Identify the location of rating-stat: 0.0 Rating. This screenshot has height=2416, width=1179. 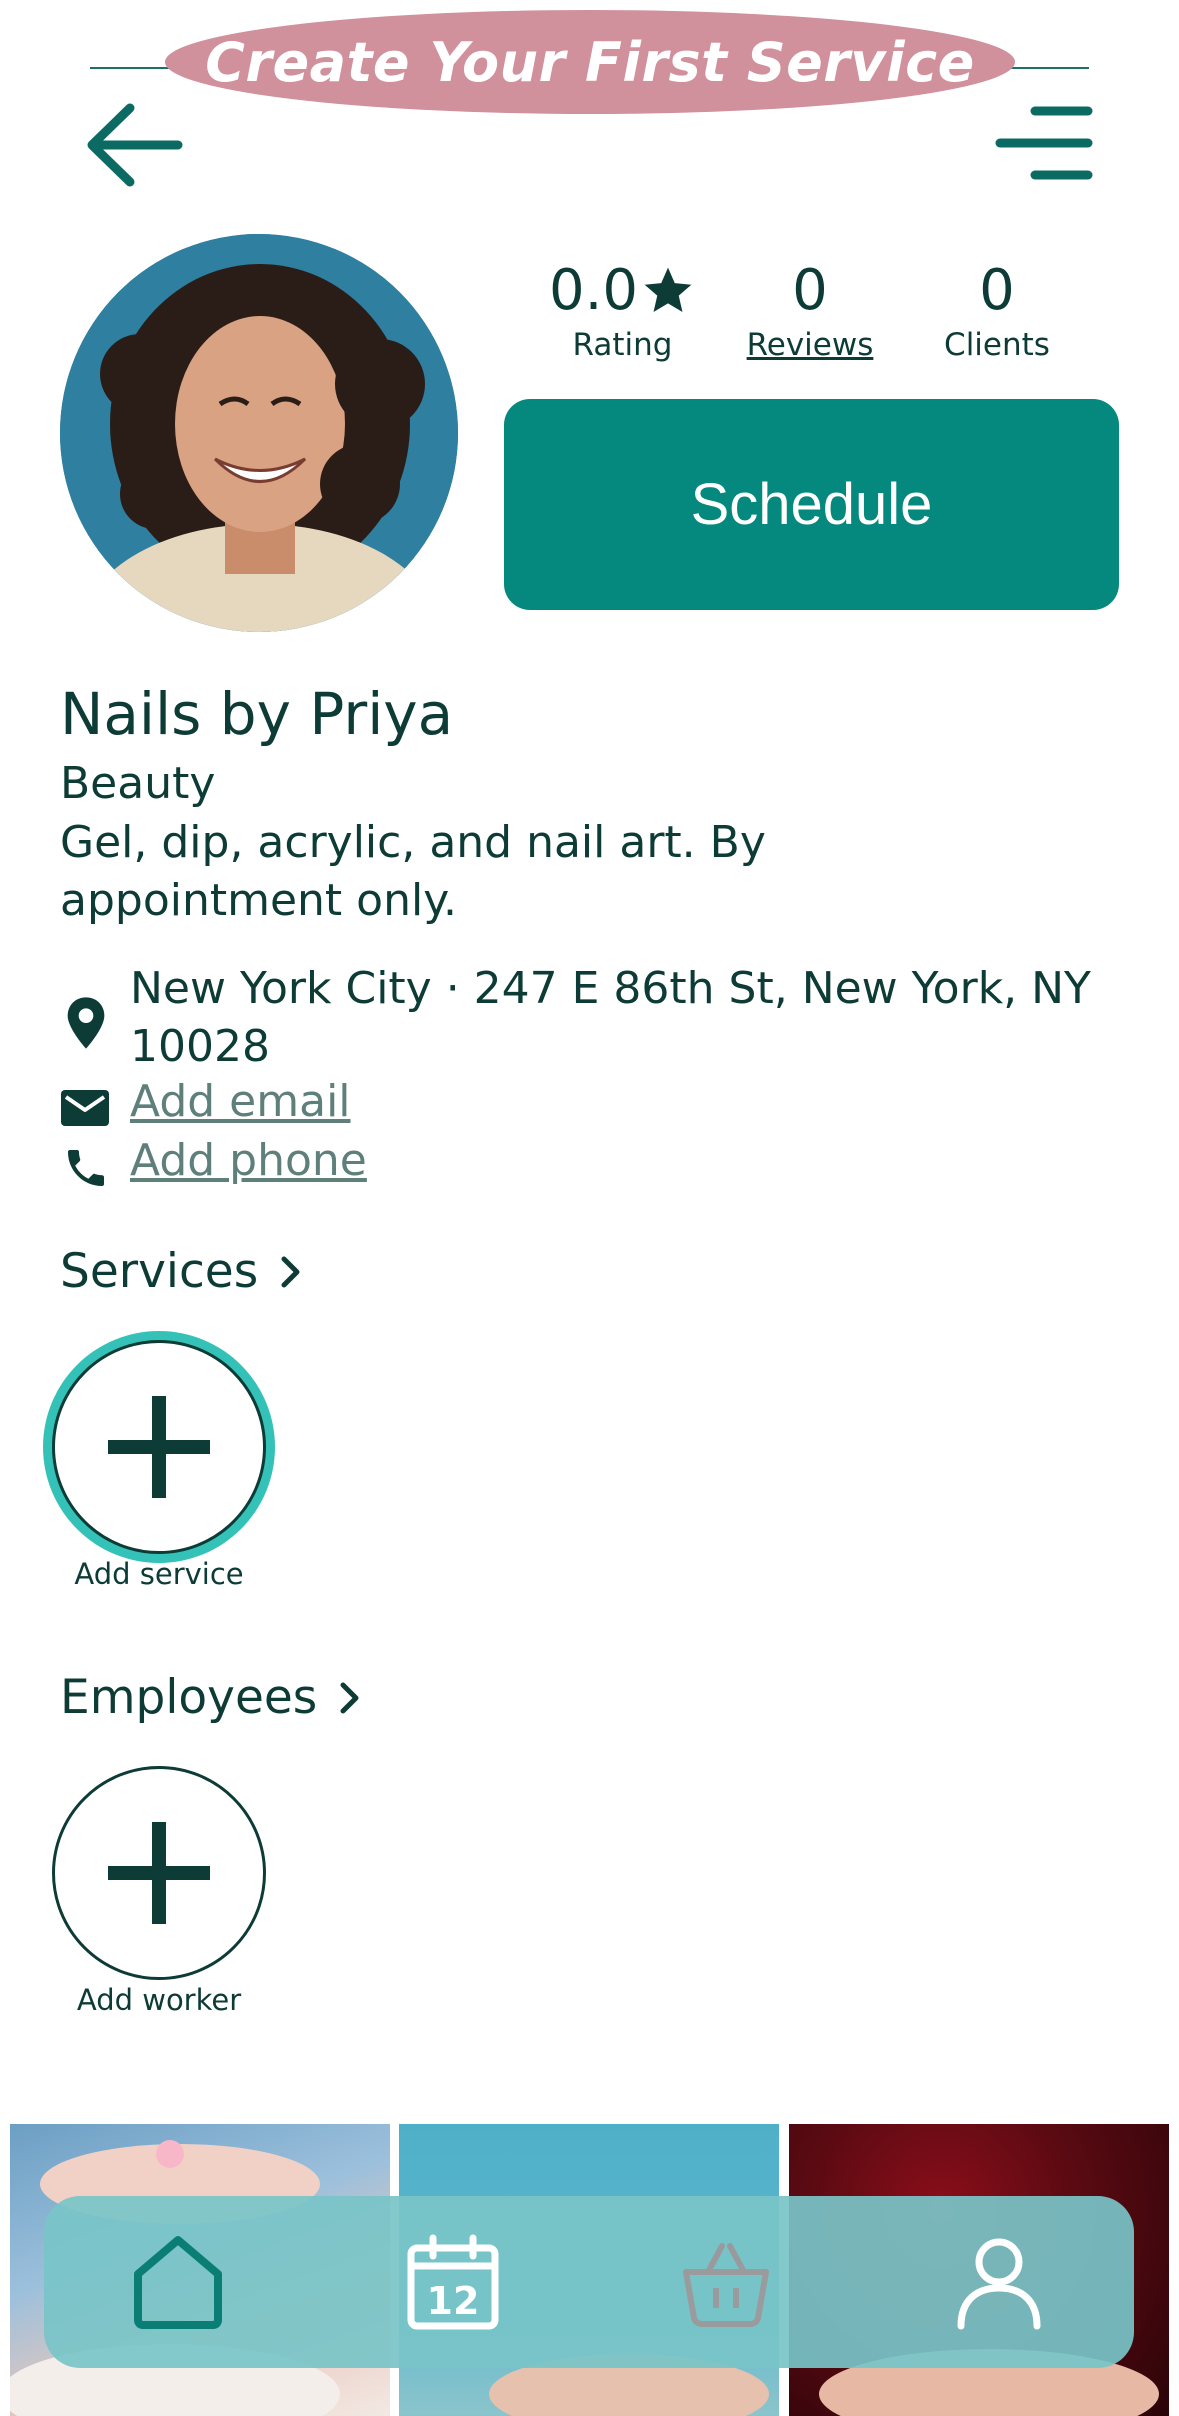
(622, 310).